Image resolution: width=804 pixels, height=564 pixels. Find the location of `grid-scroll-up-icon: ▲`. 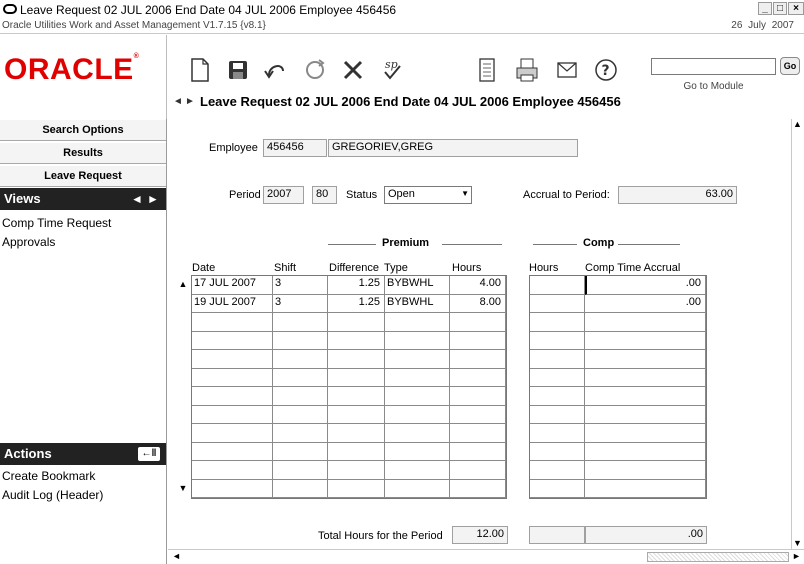

grid-scroll-up-icon: ▲ is located at coordinates (183, 284).